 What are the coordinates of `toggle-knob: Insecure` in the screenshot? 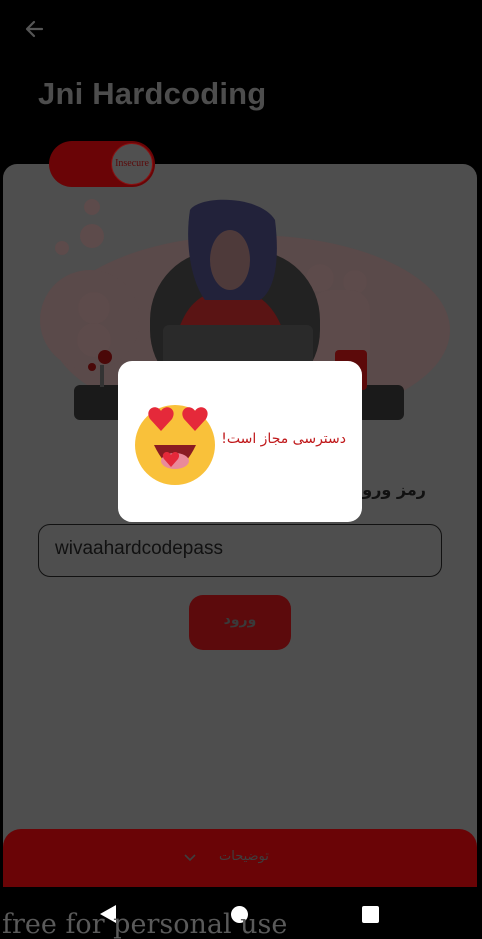 It's located at (132, 164).